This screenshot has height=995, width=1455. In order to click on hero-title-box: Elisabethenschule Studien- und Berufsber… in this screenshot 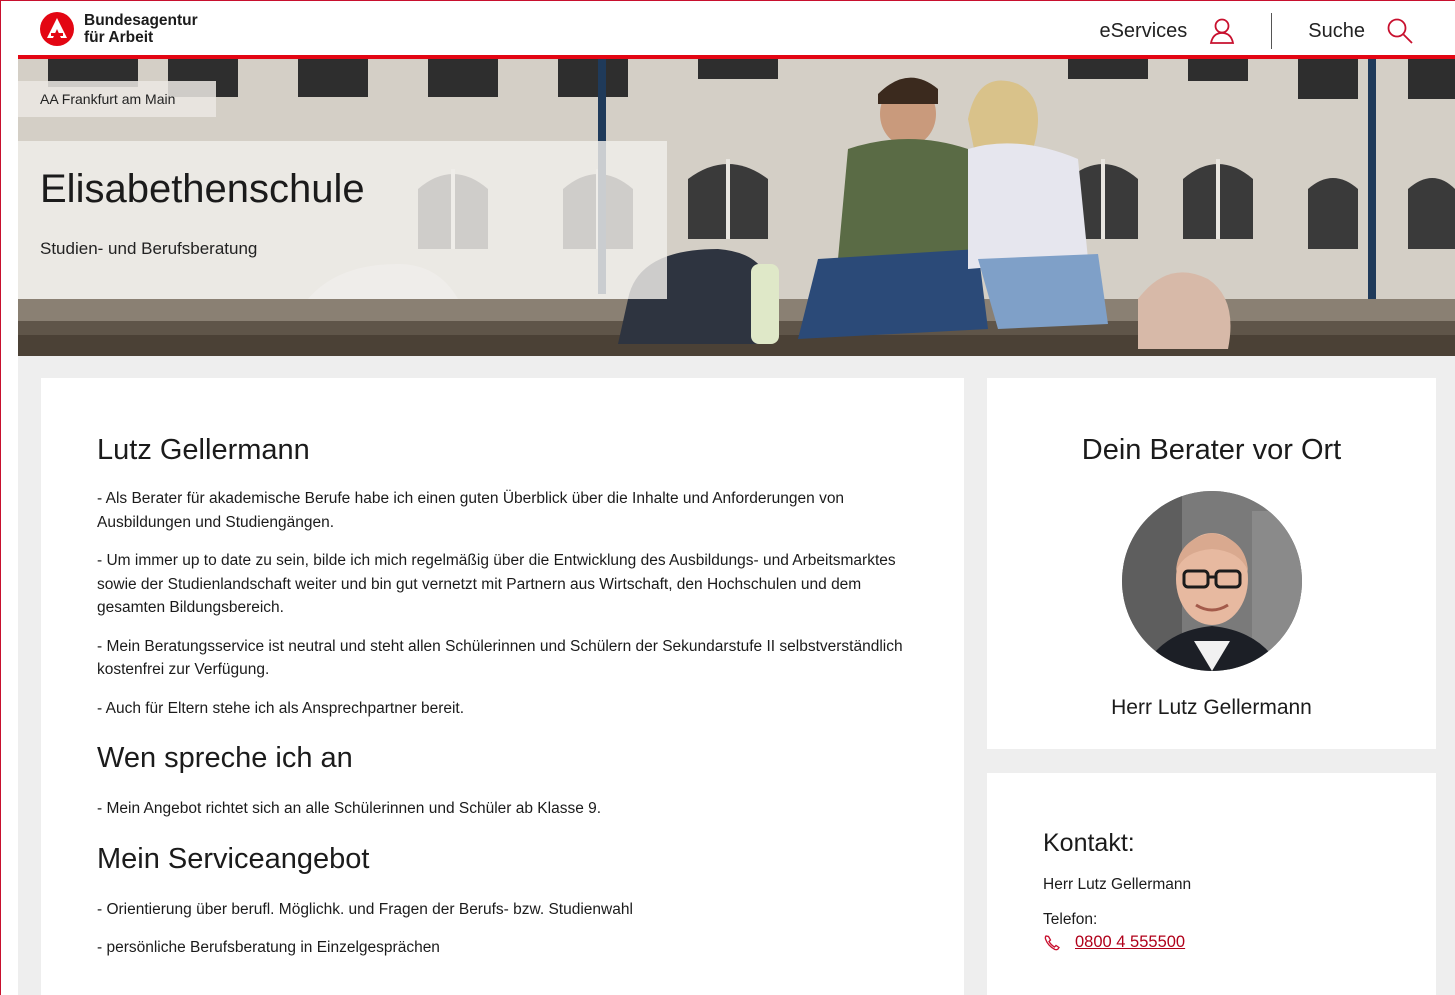, I will do `click(342, 220)`.